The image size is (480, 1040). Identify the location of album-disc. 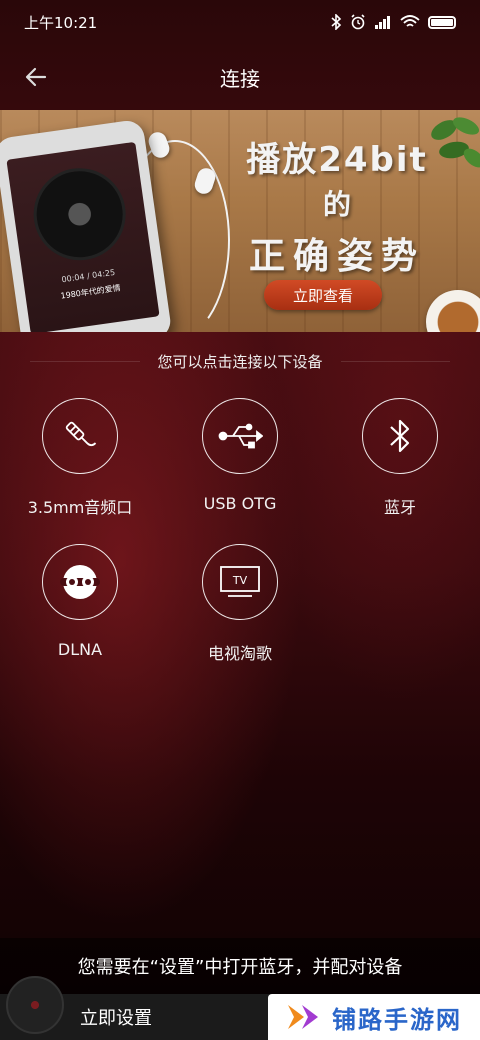
(79, 214).